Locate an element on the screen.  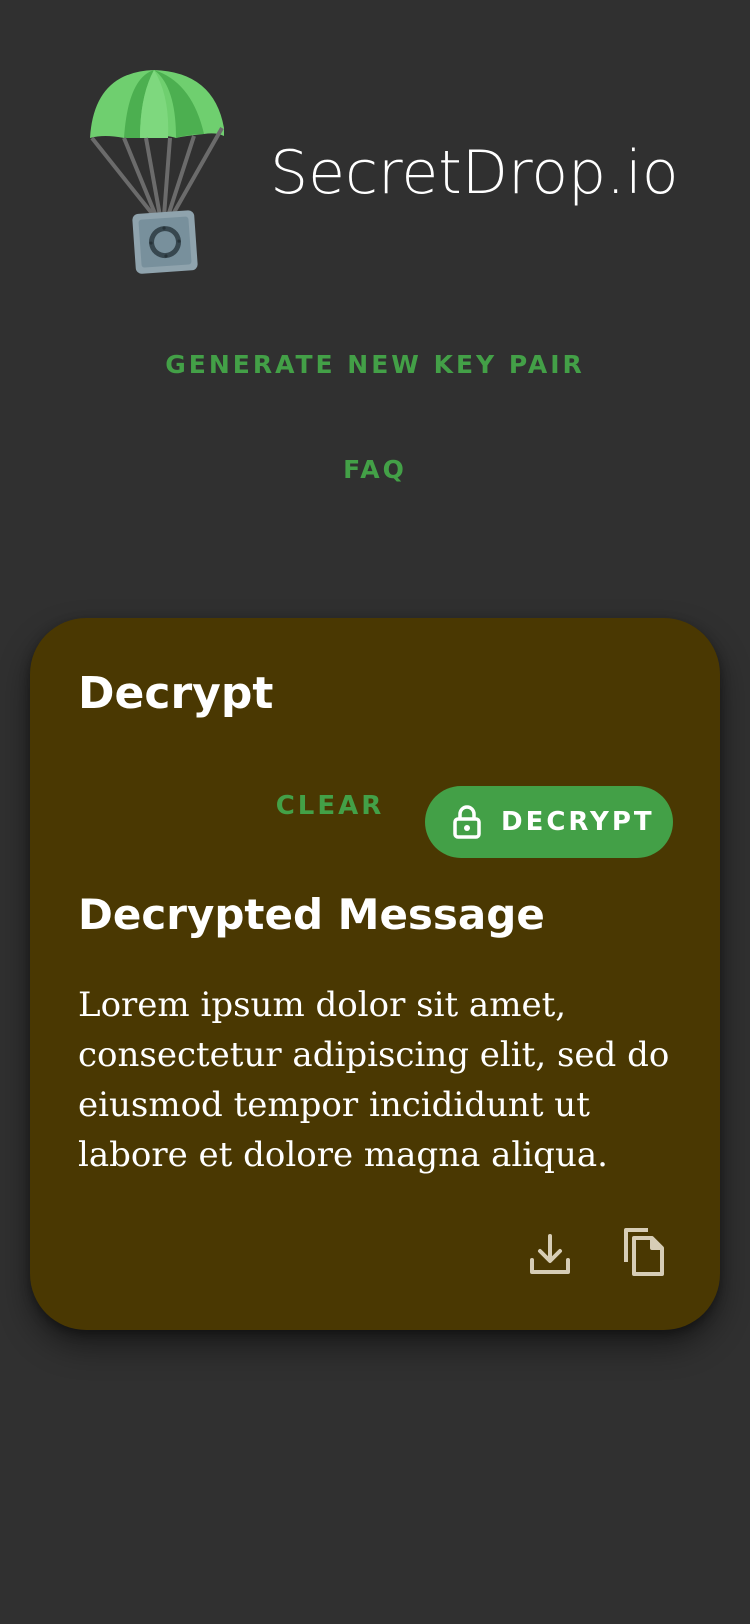
decrypt-button: DECRYPT is located at coordinates (549, 822).